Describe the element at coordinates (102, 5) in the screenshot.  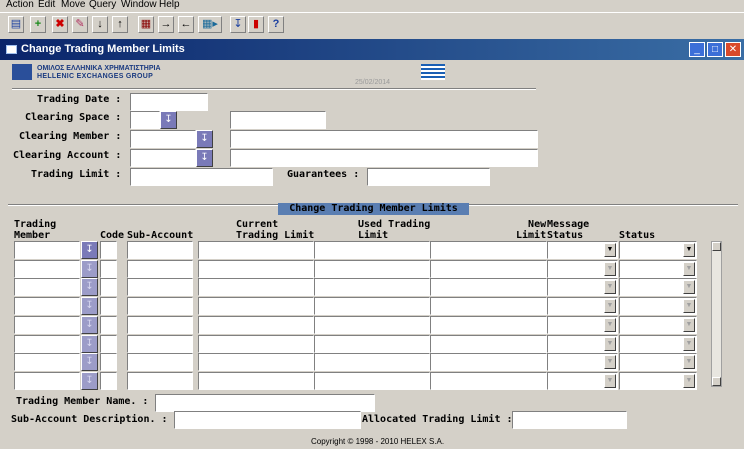
I see `menu-query: Query` at that location.